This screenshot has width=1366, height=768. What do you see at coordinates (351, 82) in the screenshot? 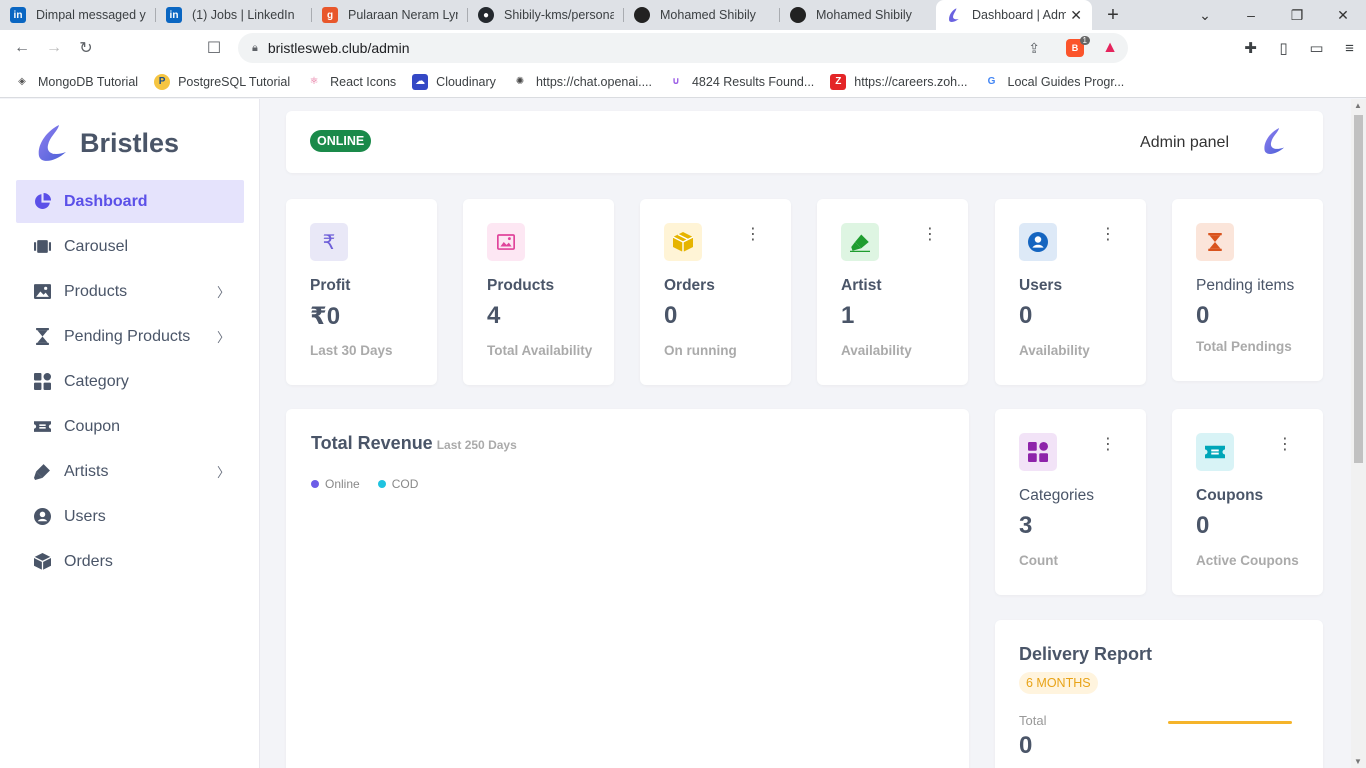
I see `bookmark-item: ⚛ React Icons` at bounding box center [351, 82].